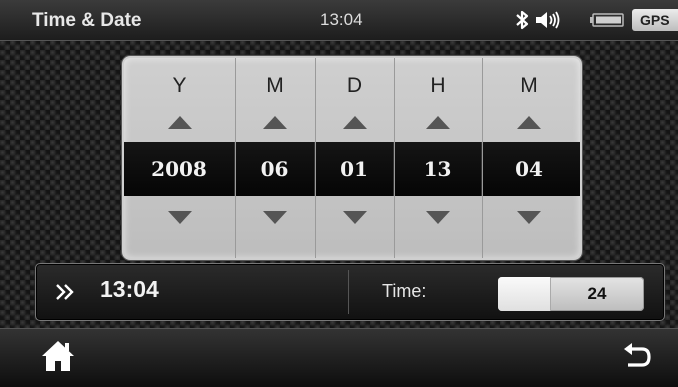 The width and height of the screenshot is (678, 387). I want to click on minute-value: 04, so click(529, 169).